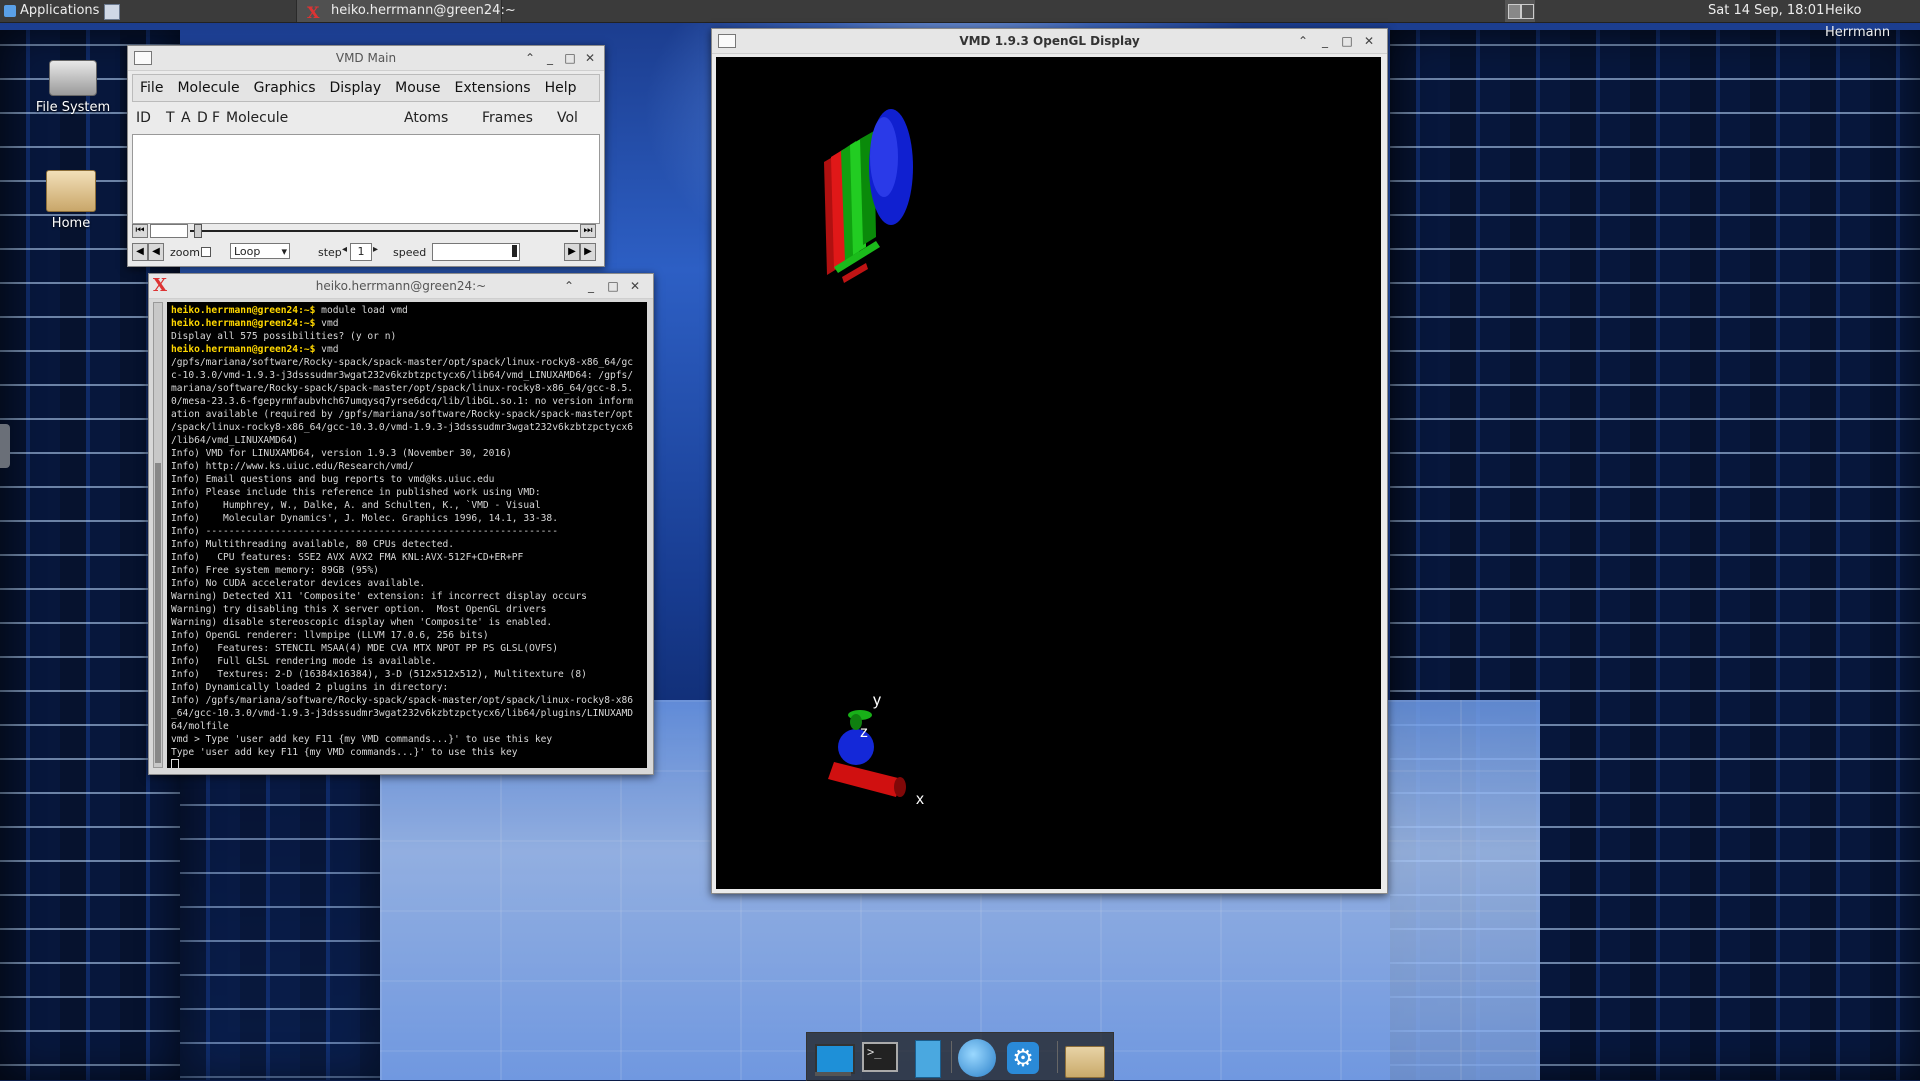 This screenshot has width=1920, height=1081. I want to click on terminal-line-text: module load vmd, so click(361, 310).